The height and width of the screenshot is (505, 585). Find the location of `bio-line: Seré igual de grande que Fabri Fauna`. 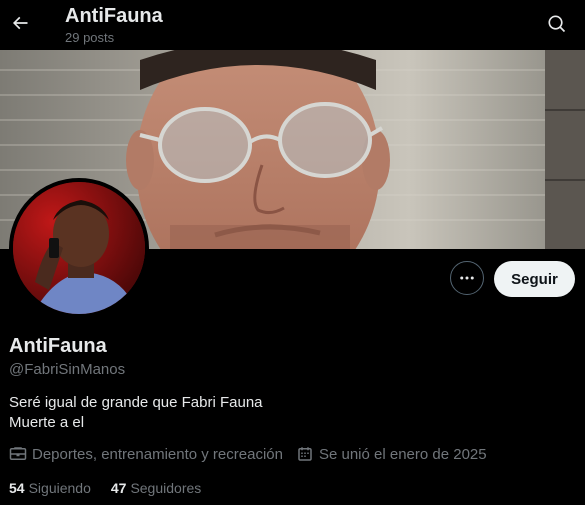

bio-line: Seré igual de grande que Fabri Fauna is located at coordinates (136, 402).